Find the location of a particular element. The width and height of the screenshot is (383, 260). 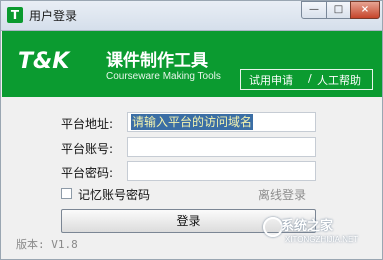

window-title: 用户登录 is located at coordinates (53, 16).